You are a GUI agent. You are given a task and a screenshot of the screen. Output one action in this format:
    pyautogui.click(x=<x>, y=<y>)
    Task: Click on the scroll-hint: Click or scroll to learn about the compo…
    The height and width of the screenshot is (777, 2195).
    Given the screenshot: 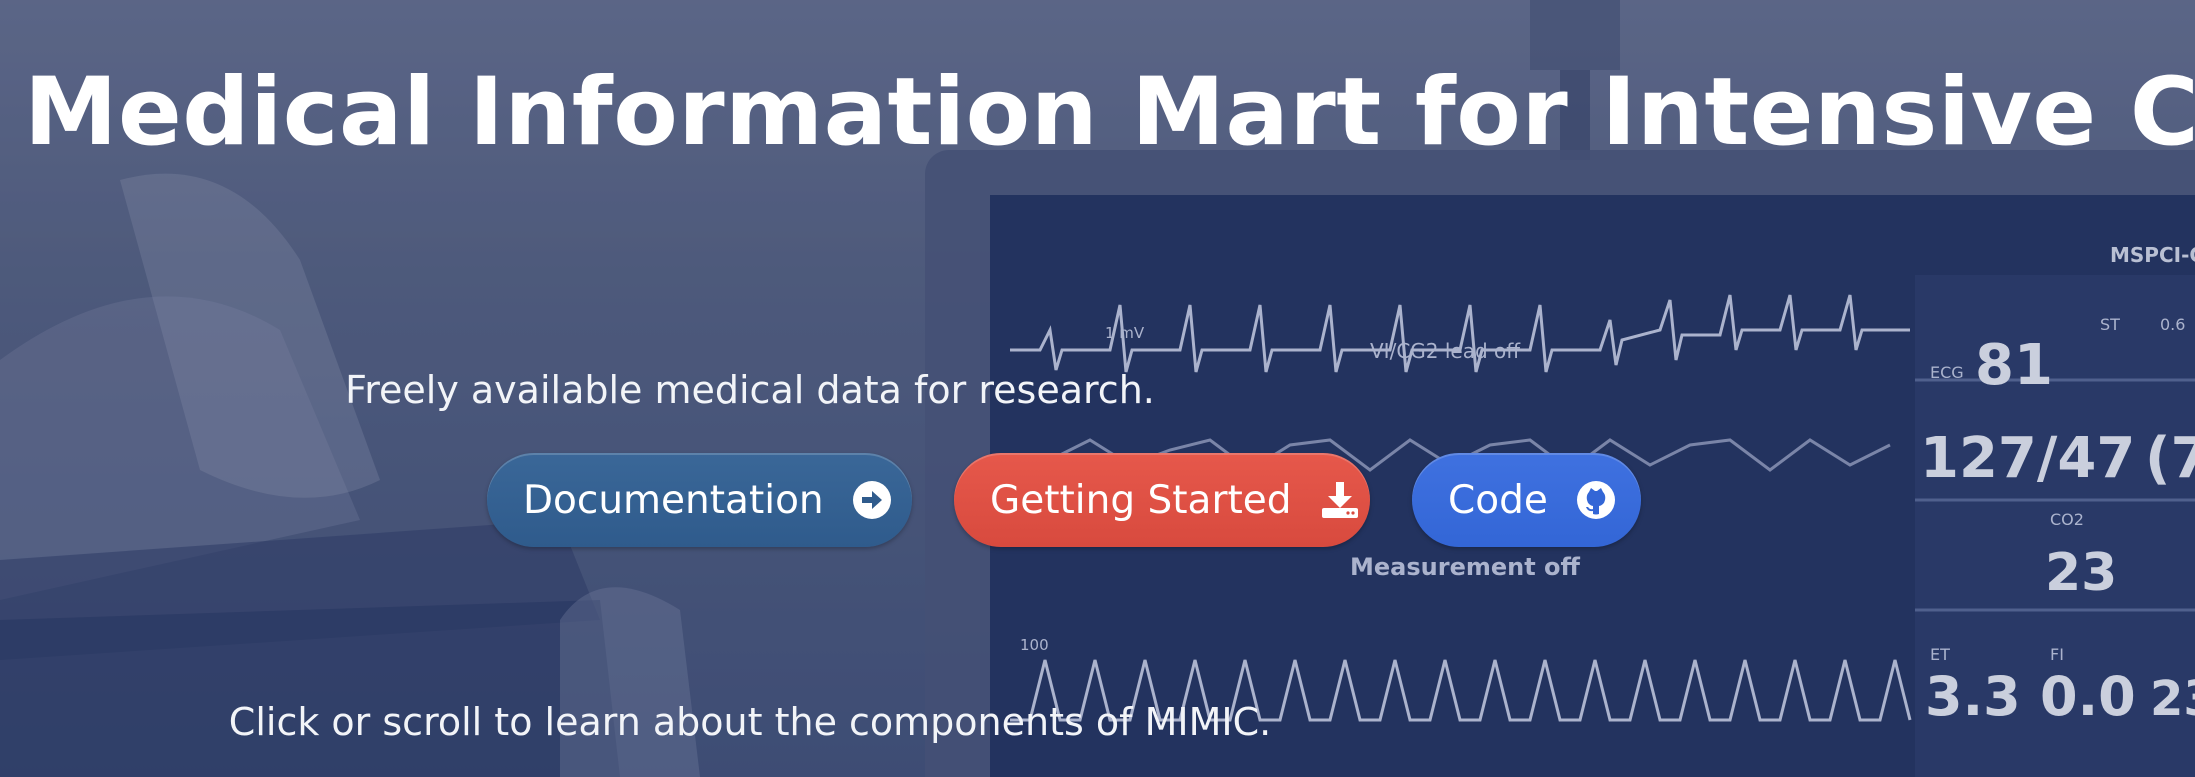 What is the action you would take?
    pyautogui.click(x=750, y=722)
    